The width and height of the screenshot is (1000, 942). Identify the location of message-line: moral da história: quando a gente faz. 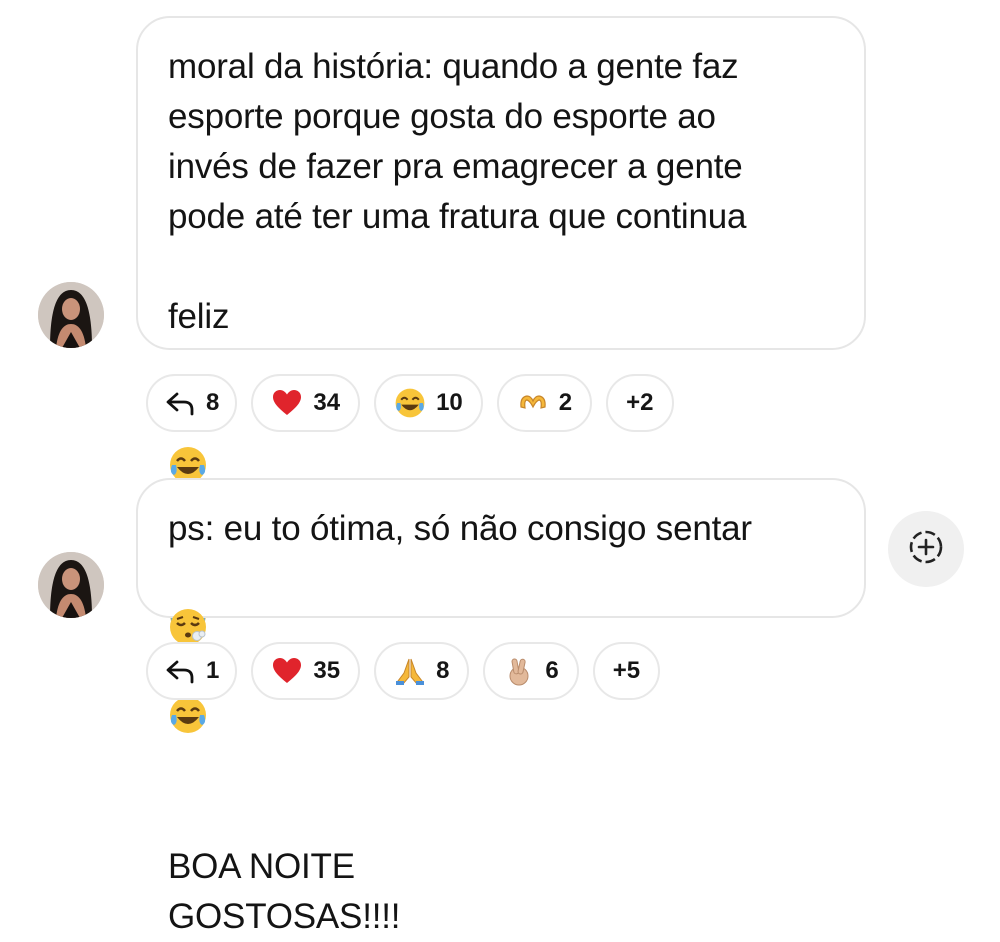
(453, 66).